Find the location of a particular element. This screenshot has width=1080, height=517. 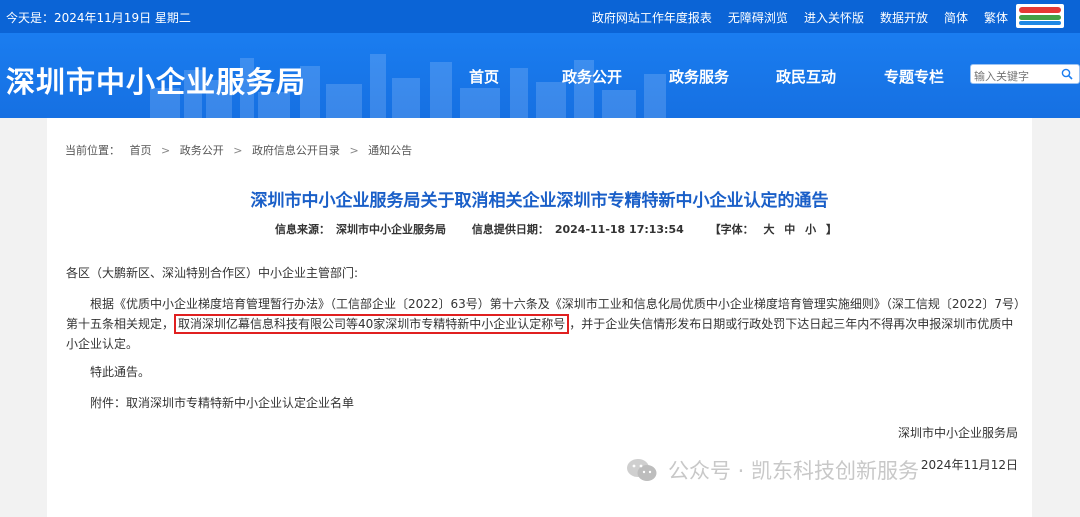

breadcrumb-home: 首页 is located at coordinates (141, 150).